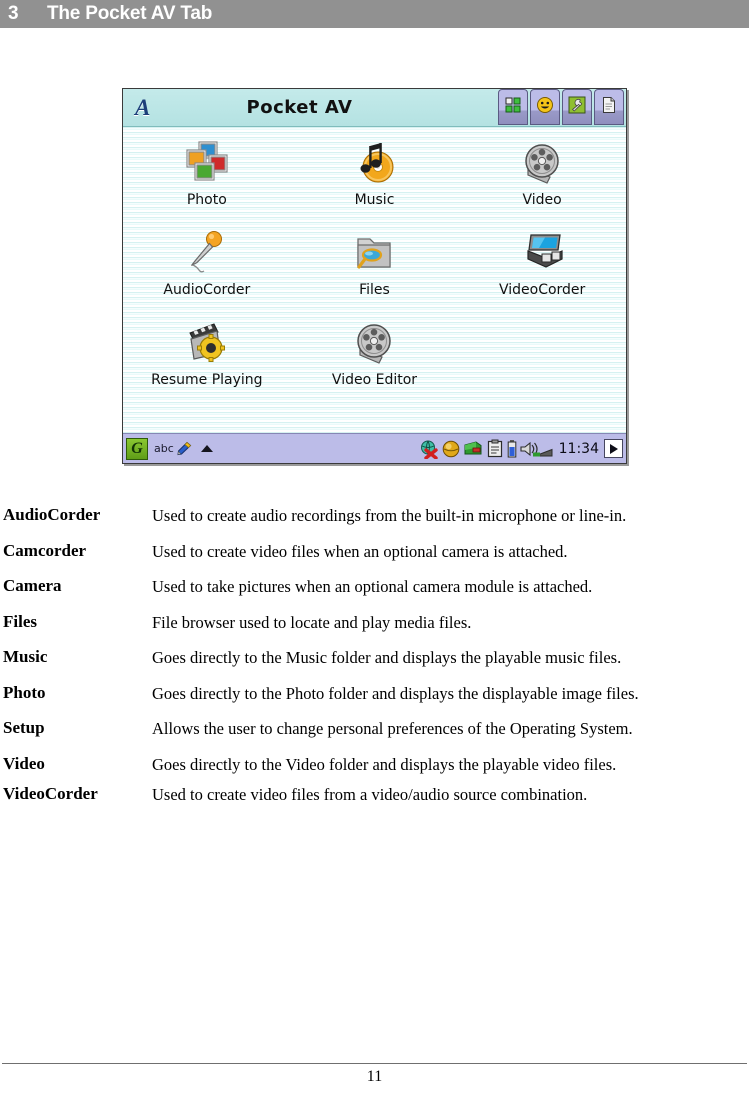  Describe the element at coordinates (207, 380) in the screenshot. I see `app-label: Resume Playing` at that location.